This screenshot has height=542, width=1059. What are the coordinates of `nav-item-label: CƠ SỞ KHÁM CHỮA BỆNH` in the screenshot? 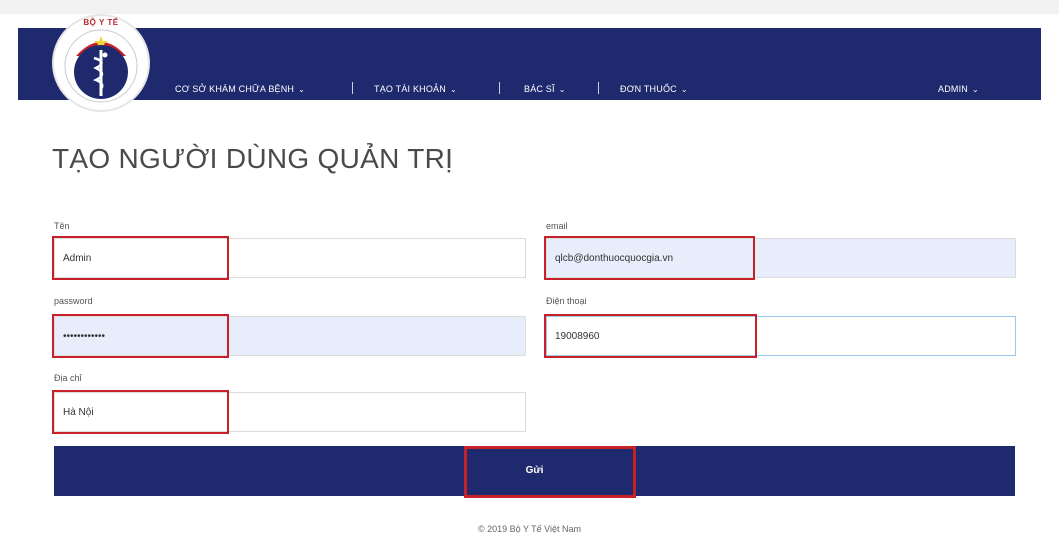 It's located at (235, 89).